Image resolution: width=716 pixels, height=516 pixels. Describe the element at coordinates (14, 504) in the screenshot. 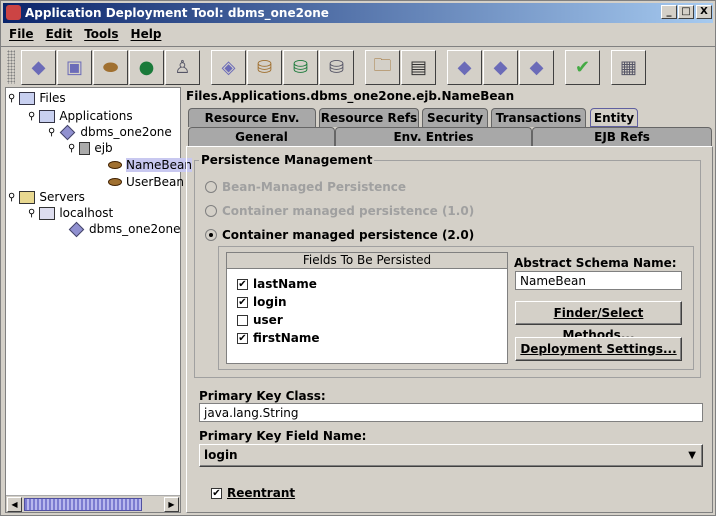

I see `scroll-left-icon: ◀` at that location.